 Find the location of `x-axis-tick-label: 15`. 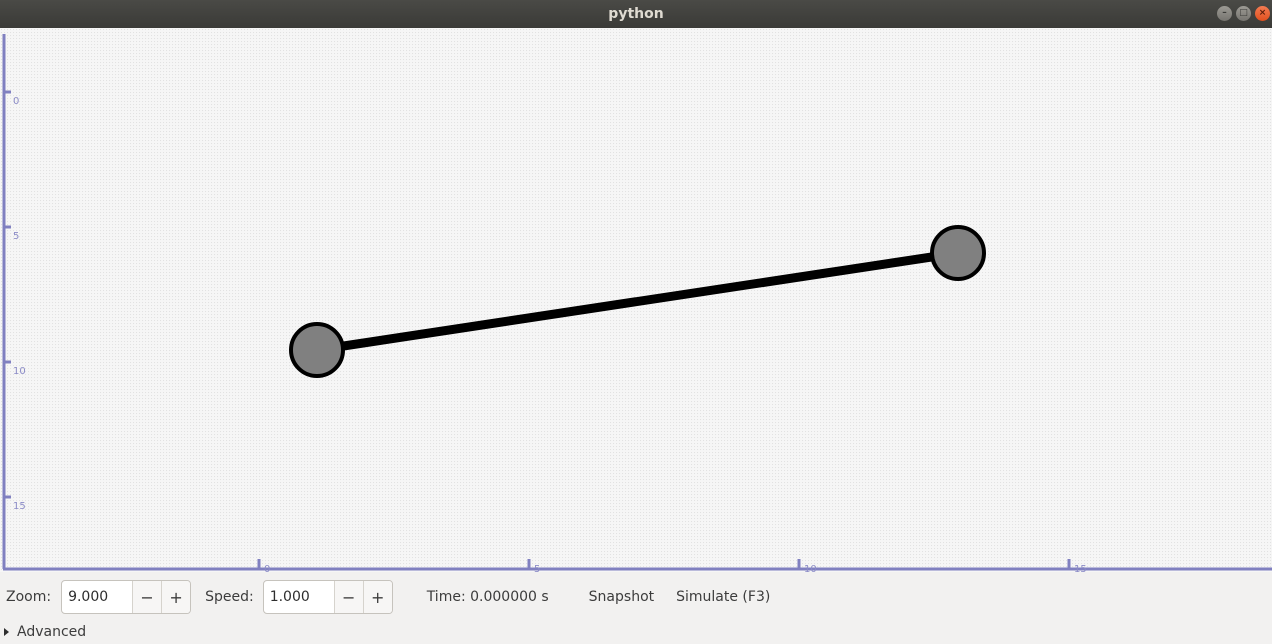

x-axis-tick-label: 15 is located at coordinates (1080, 568).